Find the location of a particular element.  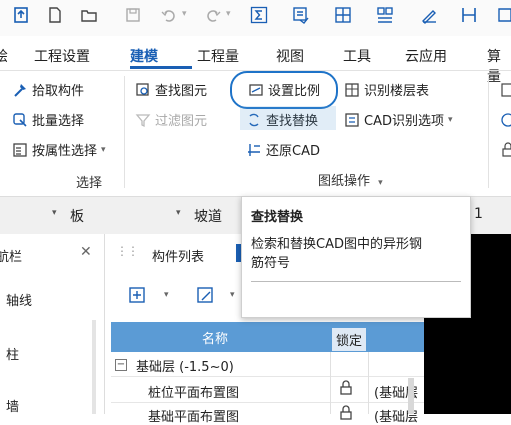

nav-scrollbar is located at coordinates (94, 367).